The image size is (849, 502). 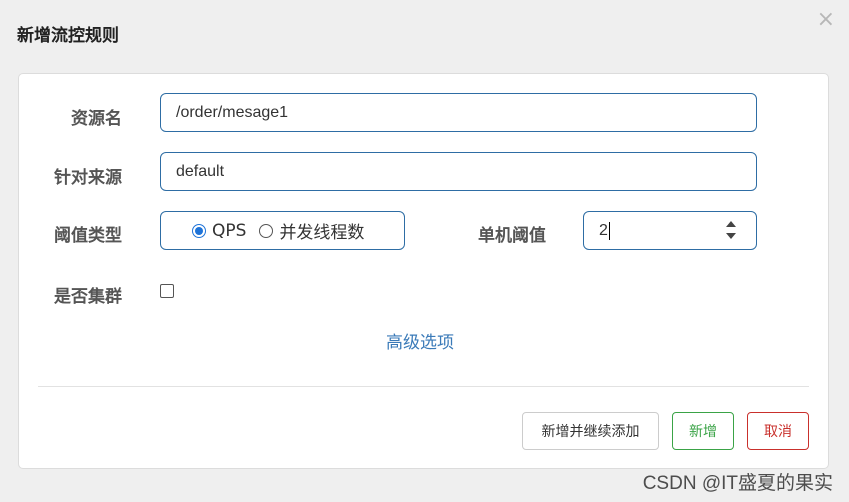 I want to click on radio-thread-count-label: 并发线程数, so click(x=322, y=233).